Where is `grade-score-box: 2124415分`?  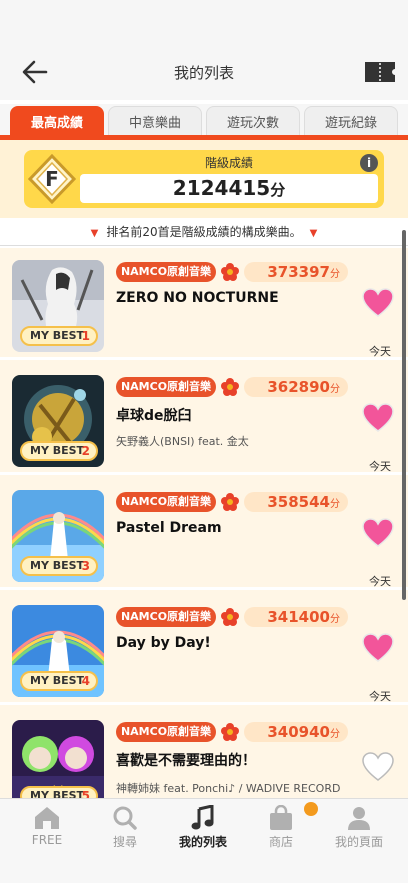 grade-score-box: 2124415分 is located at coordinates (229, 188).